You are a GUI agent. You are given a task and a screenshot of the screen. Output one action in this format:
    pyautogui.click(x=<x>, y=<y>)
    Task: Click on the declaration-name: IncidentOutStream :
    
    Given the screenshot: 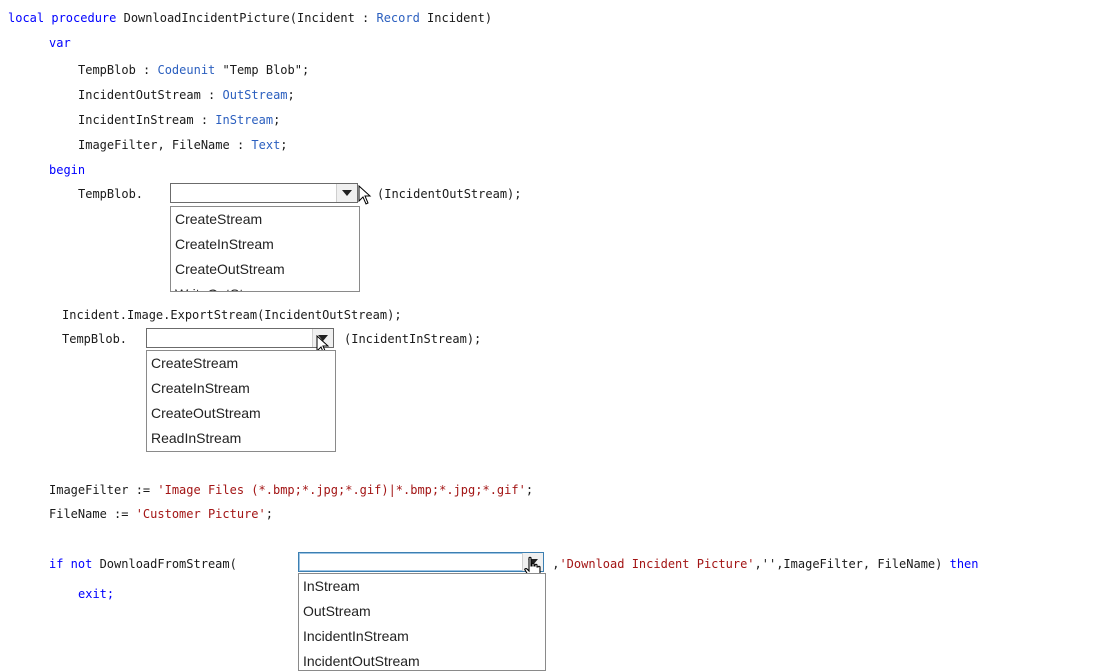 What is the action you would take?
    pyautogui.click(x=150, y=95)
    